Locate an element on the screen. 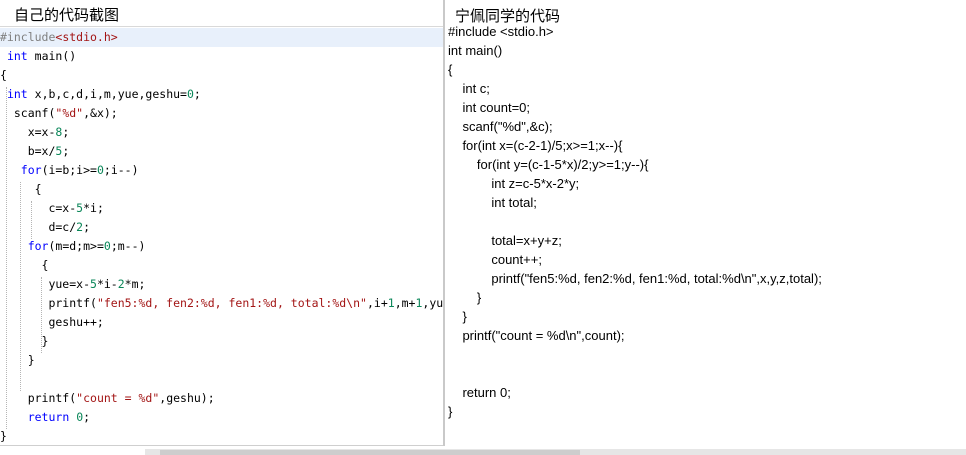  right-code-line: for(int x=(c-2-1)/5;x>=1;x--){ is located at coordinates (535, 145).